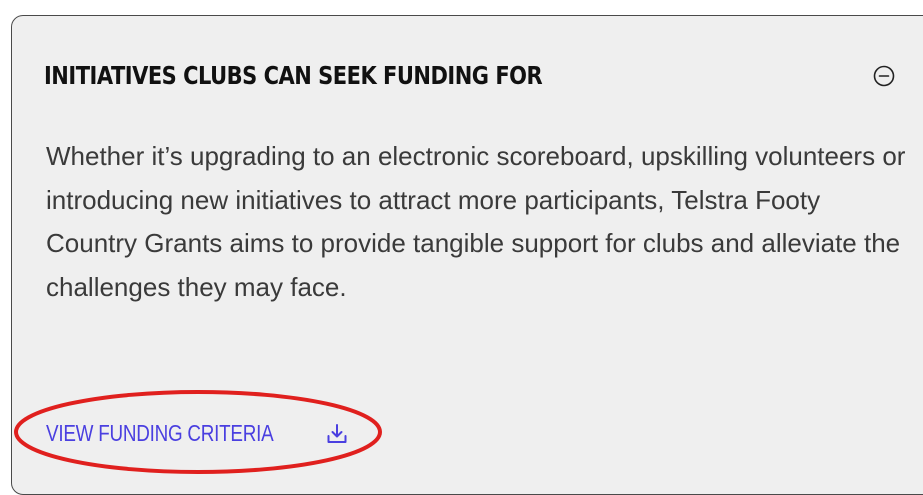  I want to click on minus-circle-icon, so click(884, 76).